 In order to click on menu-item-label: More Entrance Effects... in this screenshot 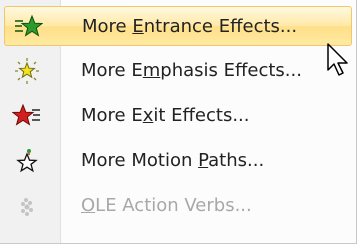, I will do `click(190, 26)`.